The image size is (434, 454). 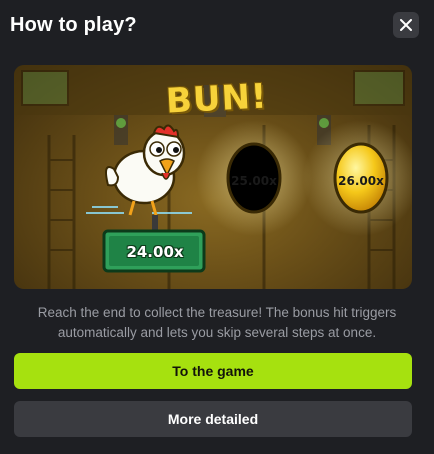 What do you see at coordinates (155, 252) in the screenshot?
I see `sign-multiplier-label: 24.00x` at bounding box center [155, 252].